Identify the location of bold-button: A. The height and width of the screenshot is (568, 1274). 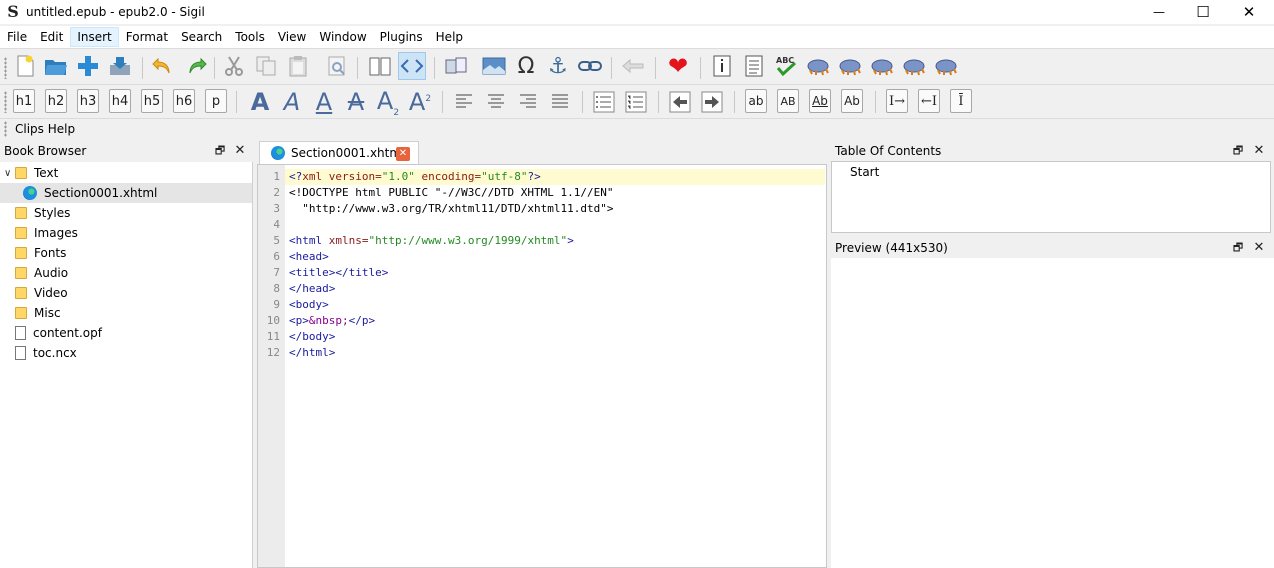
(260, 102).